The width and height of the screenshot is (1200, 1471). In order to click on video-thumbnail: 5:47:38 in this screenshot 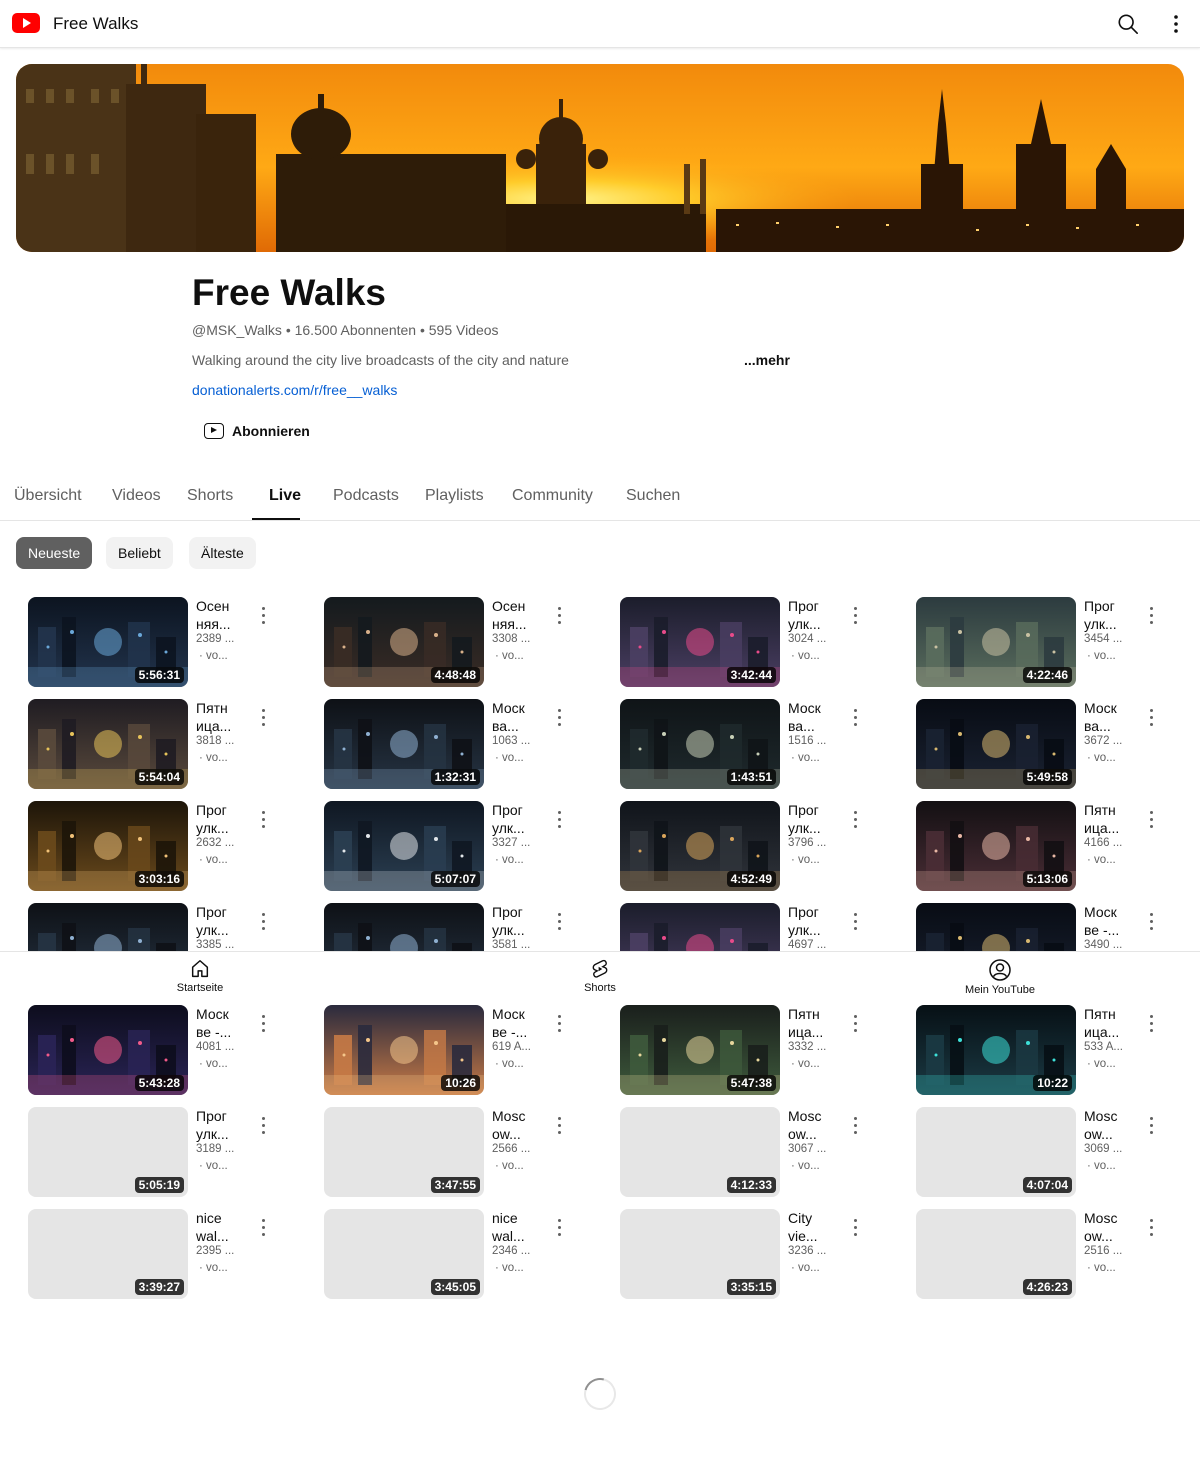, I will do `click(700, 1050)`.